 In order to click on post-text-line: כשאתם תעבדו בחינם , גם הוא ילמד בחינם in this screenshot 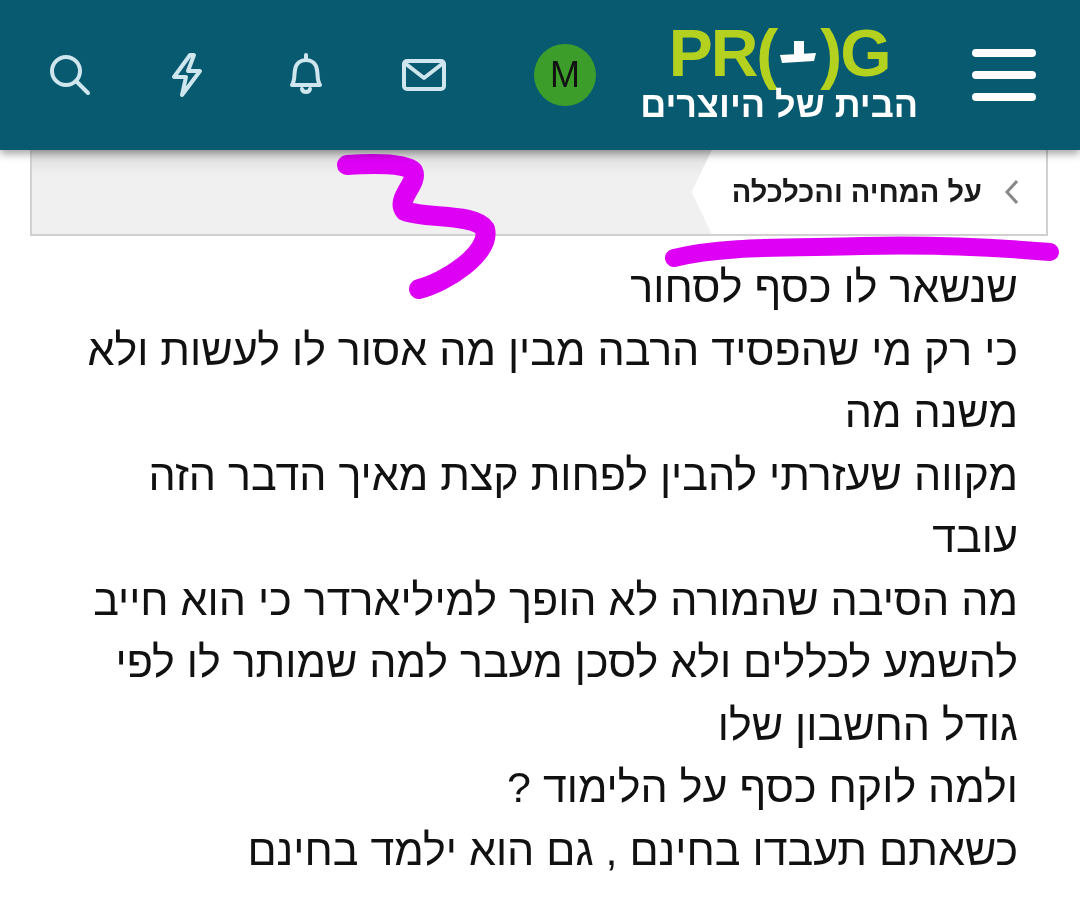, I will do `click(632, 849)`.